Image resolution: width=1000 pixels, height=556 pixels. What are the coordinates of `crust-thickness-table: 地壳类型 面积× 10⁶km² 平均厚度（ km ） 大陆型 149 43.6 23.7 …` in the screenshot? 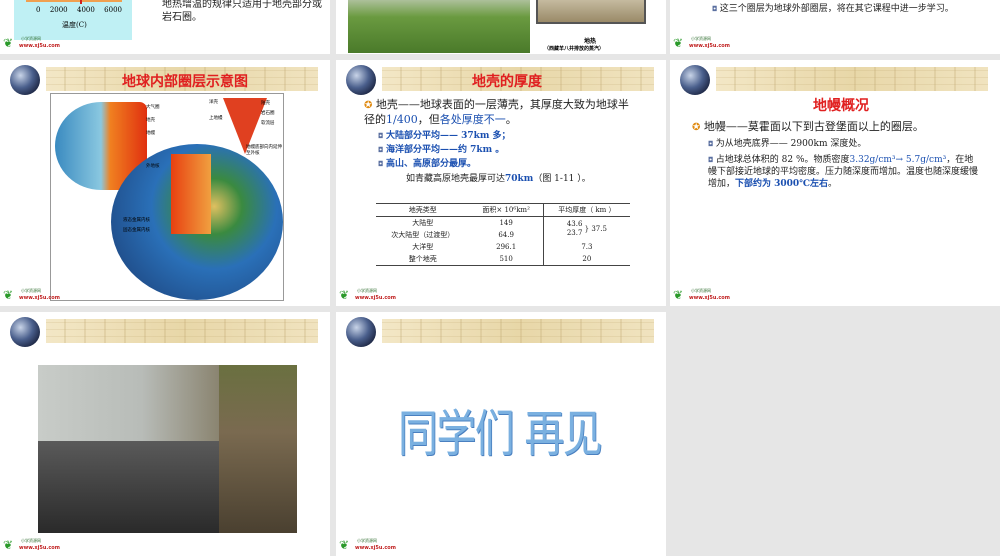 It's located at (503, 234).